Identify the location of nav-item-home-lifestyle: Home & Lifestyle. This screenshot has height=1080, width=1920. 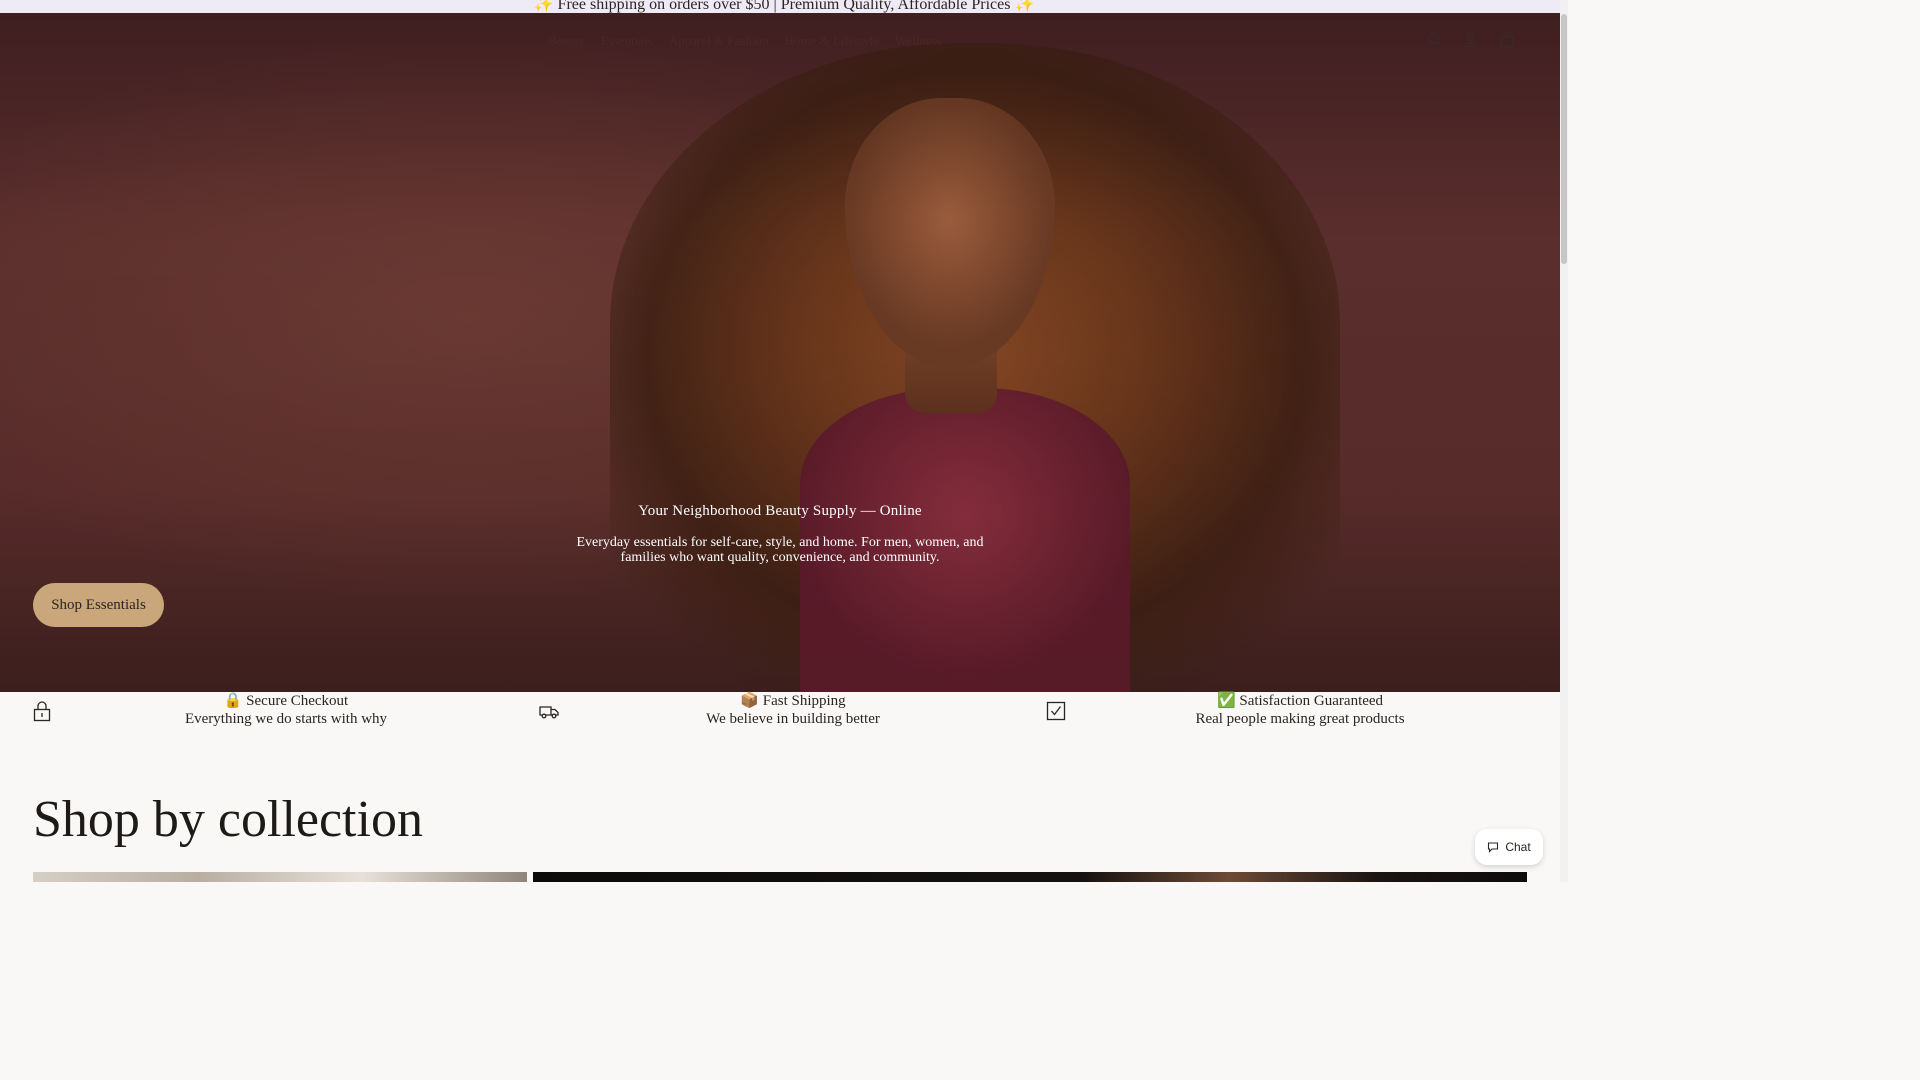
(831, 41).